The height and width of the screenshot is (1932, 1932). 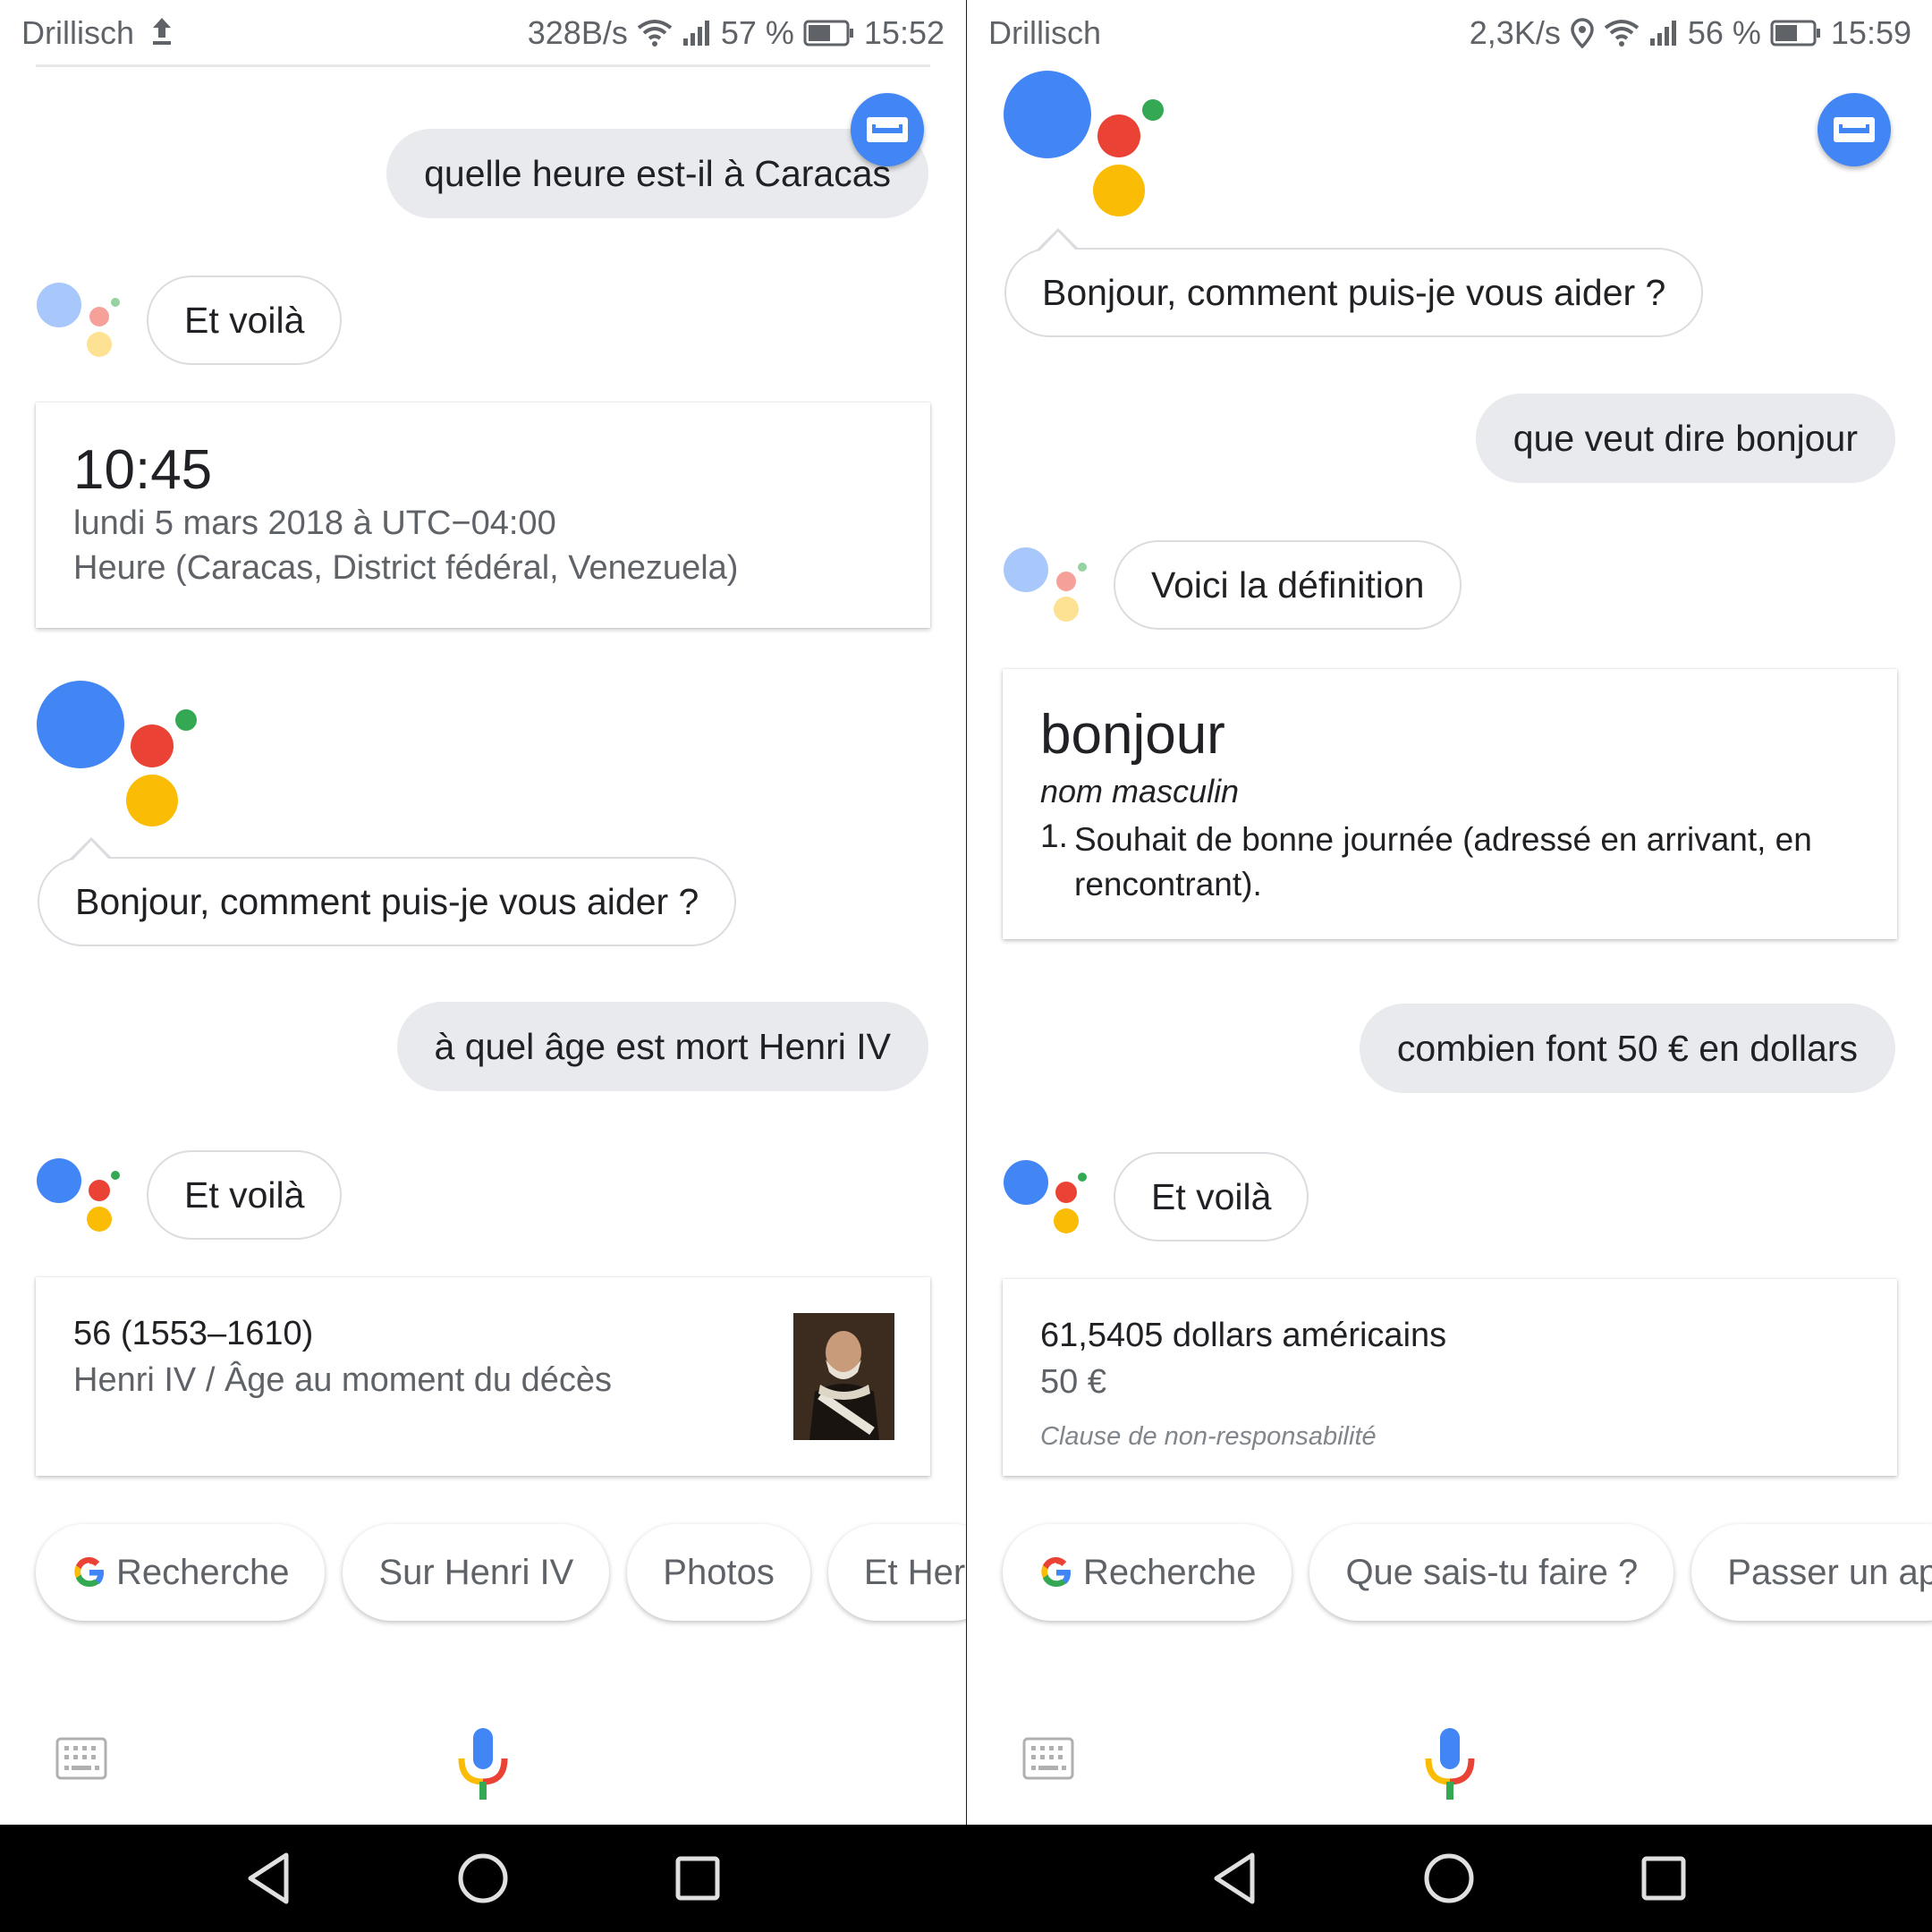 What do you see at coordinates (1243, 1335) in the screenshot?
I see `conversion-result: 61,5405 dollars américains` at bounding box center [1243, 1335].